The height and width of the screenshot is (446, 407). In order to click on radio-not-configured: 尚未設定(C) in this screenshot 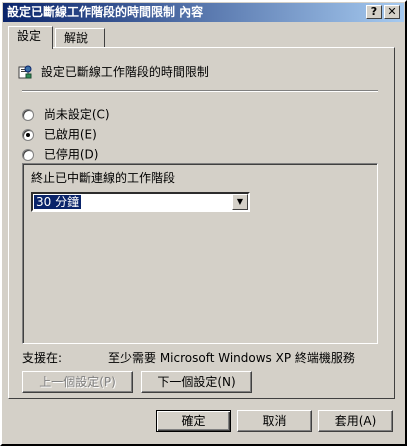, I will do `click(66, 114)`.